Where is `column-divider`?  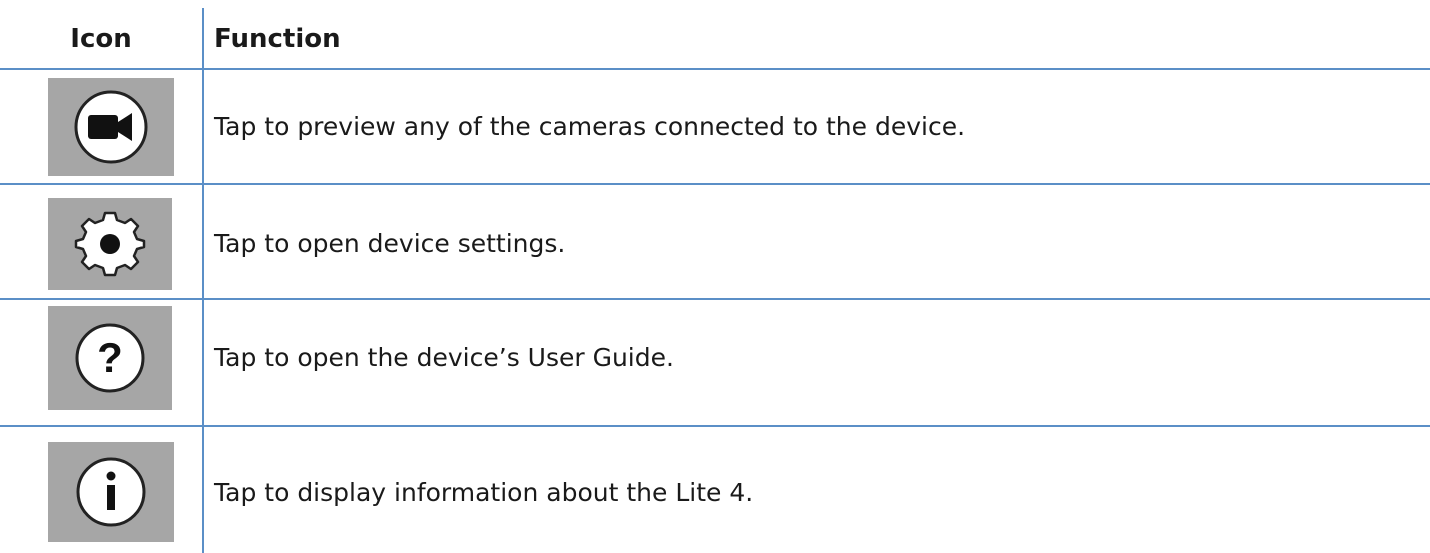
column-divider is located at coordinates (203, 280).